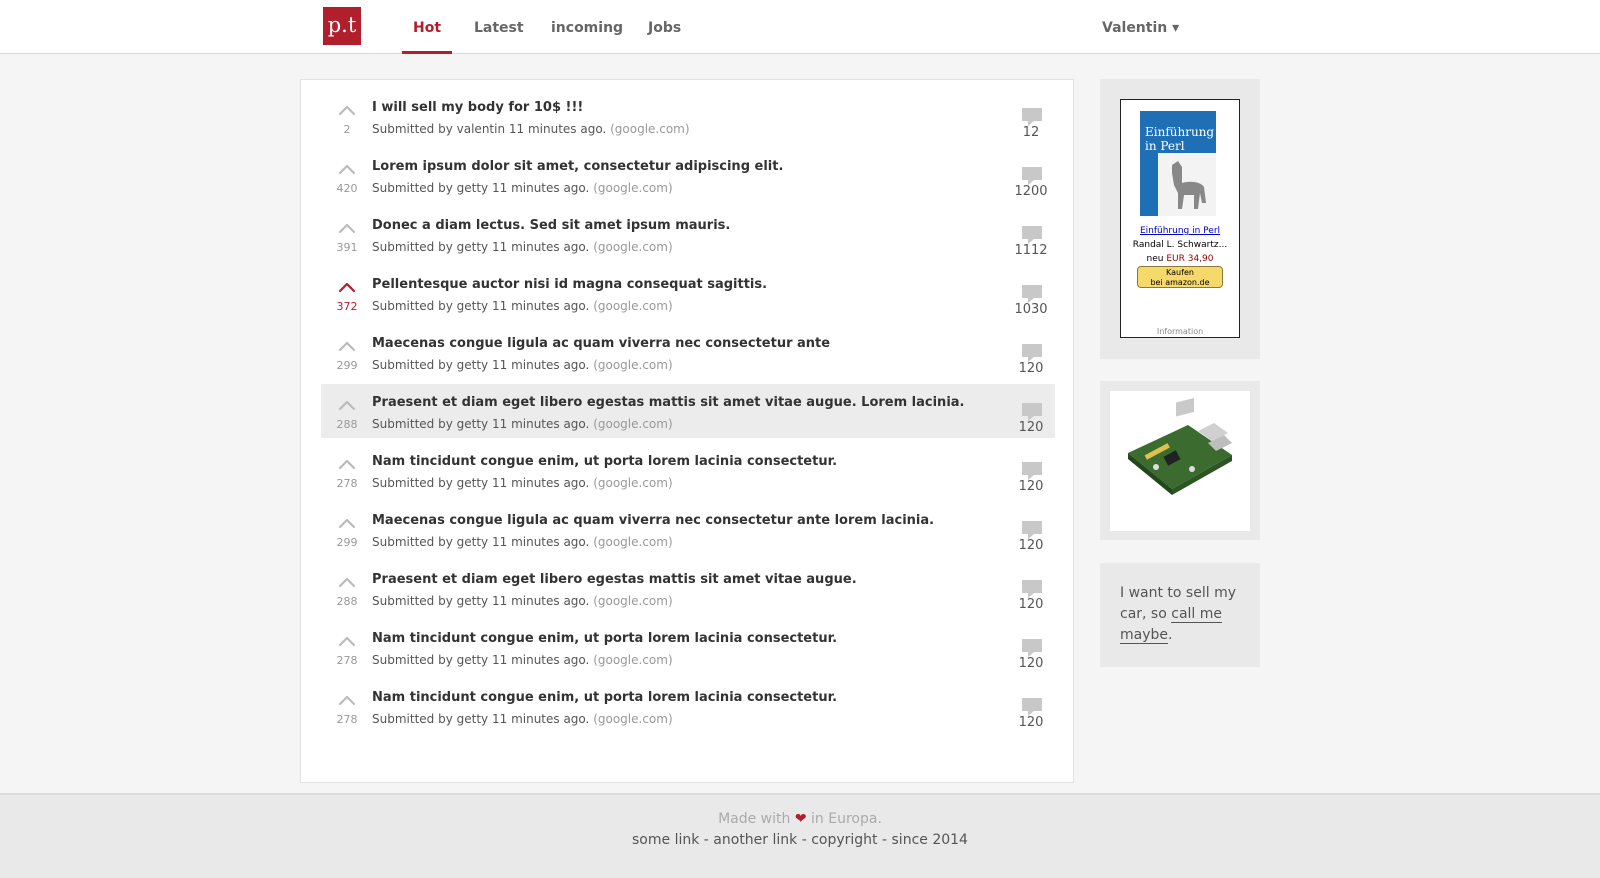  I want to click on comment-count: 1200, so click(1031, 191).